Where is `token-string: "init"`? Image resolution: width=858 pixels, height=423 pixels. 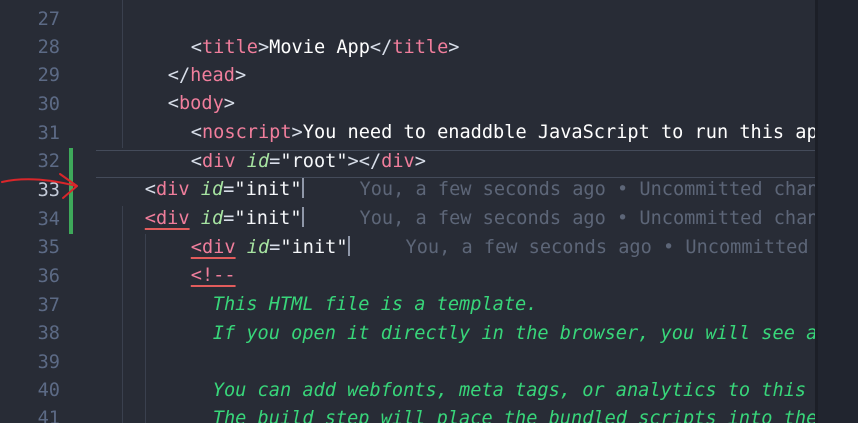
token-string: "init" is located at coordinates (314, 247).